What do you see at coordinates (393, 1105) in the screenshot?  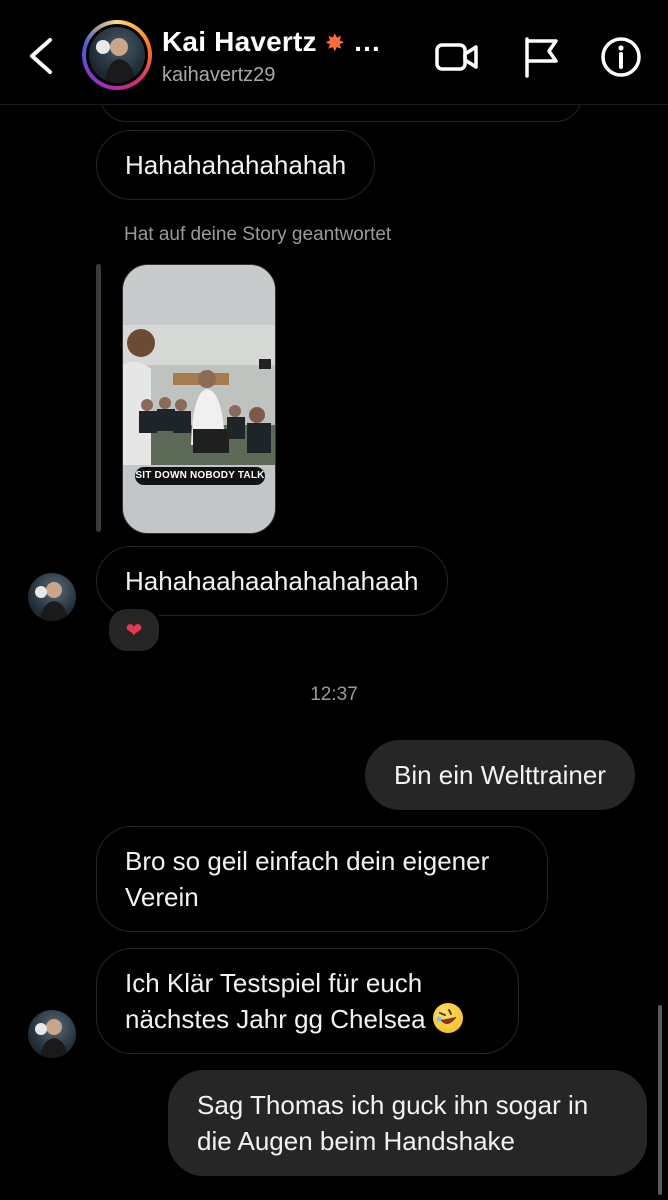 I see `message-text-line: Sag Thomas ich guck ihn sogar in` at bounding box center [393, 1105].